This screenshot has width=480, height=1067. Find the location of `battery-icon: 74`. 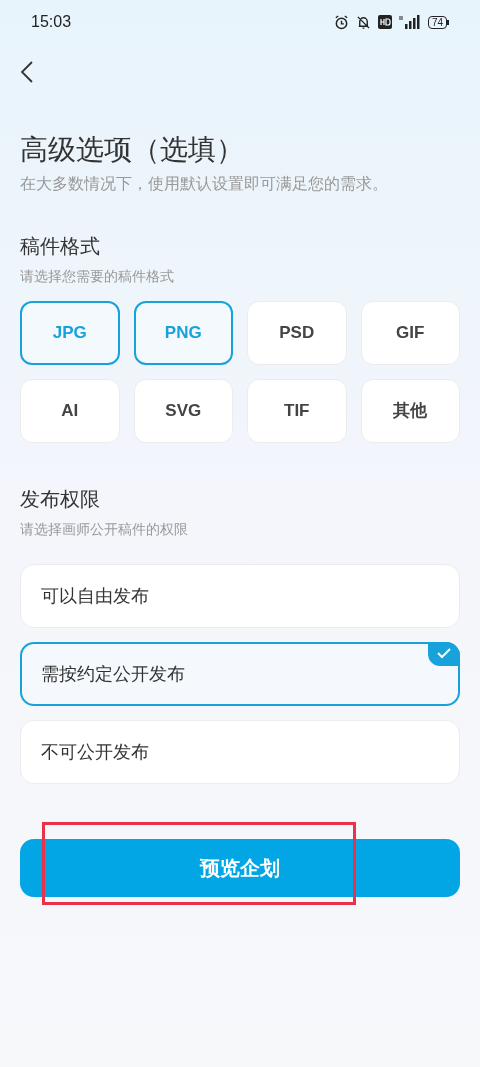

battery-icon: 74 is located at coordinates (438, 22).